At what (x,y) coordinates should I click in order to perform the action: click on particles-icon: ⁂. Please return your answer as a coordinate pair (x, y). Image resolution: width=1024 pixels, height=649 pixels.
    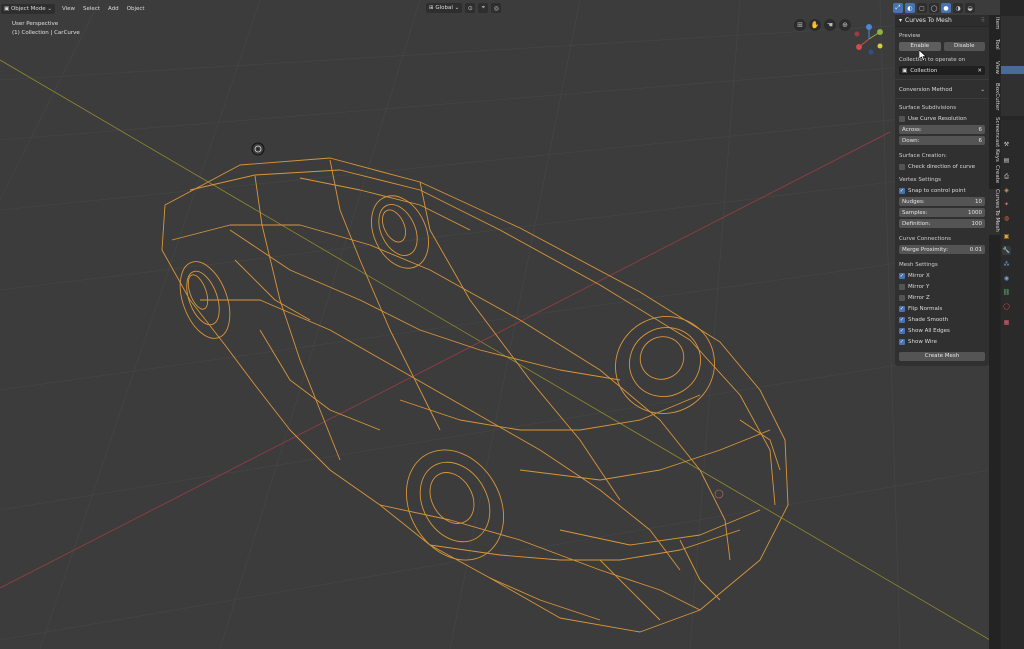
    Looking at the image, I should click on (1006, 264).